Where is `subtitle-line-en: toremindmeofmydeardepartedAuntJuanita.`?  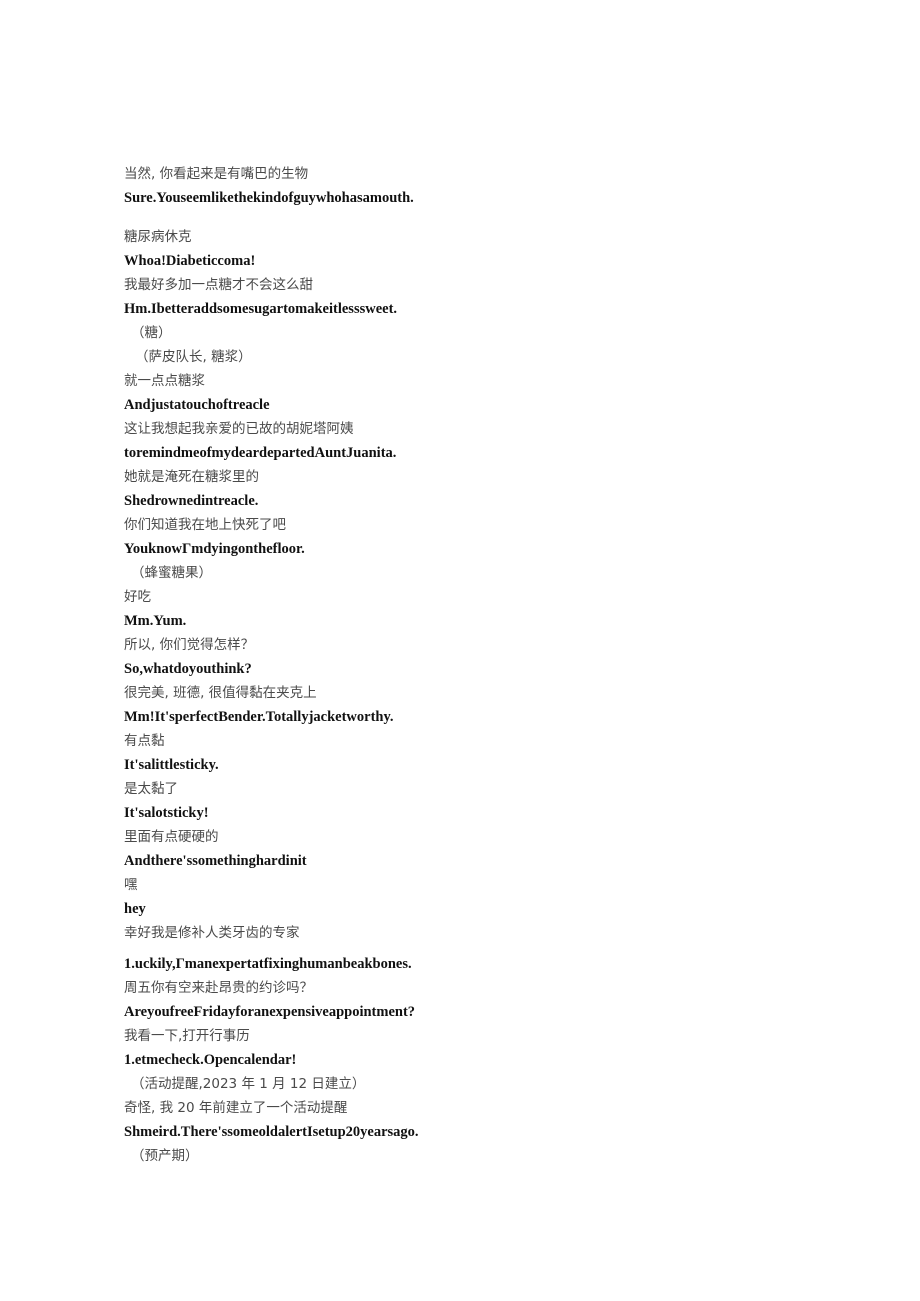 subtitle-line-en: toremindmeofmydeardepartedAuntJuanita. is located at coordinates (260, 453).